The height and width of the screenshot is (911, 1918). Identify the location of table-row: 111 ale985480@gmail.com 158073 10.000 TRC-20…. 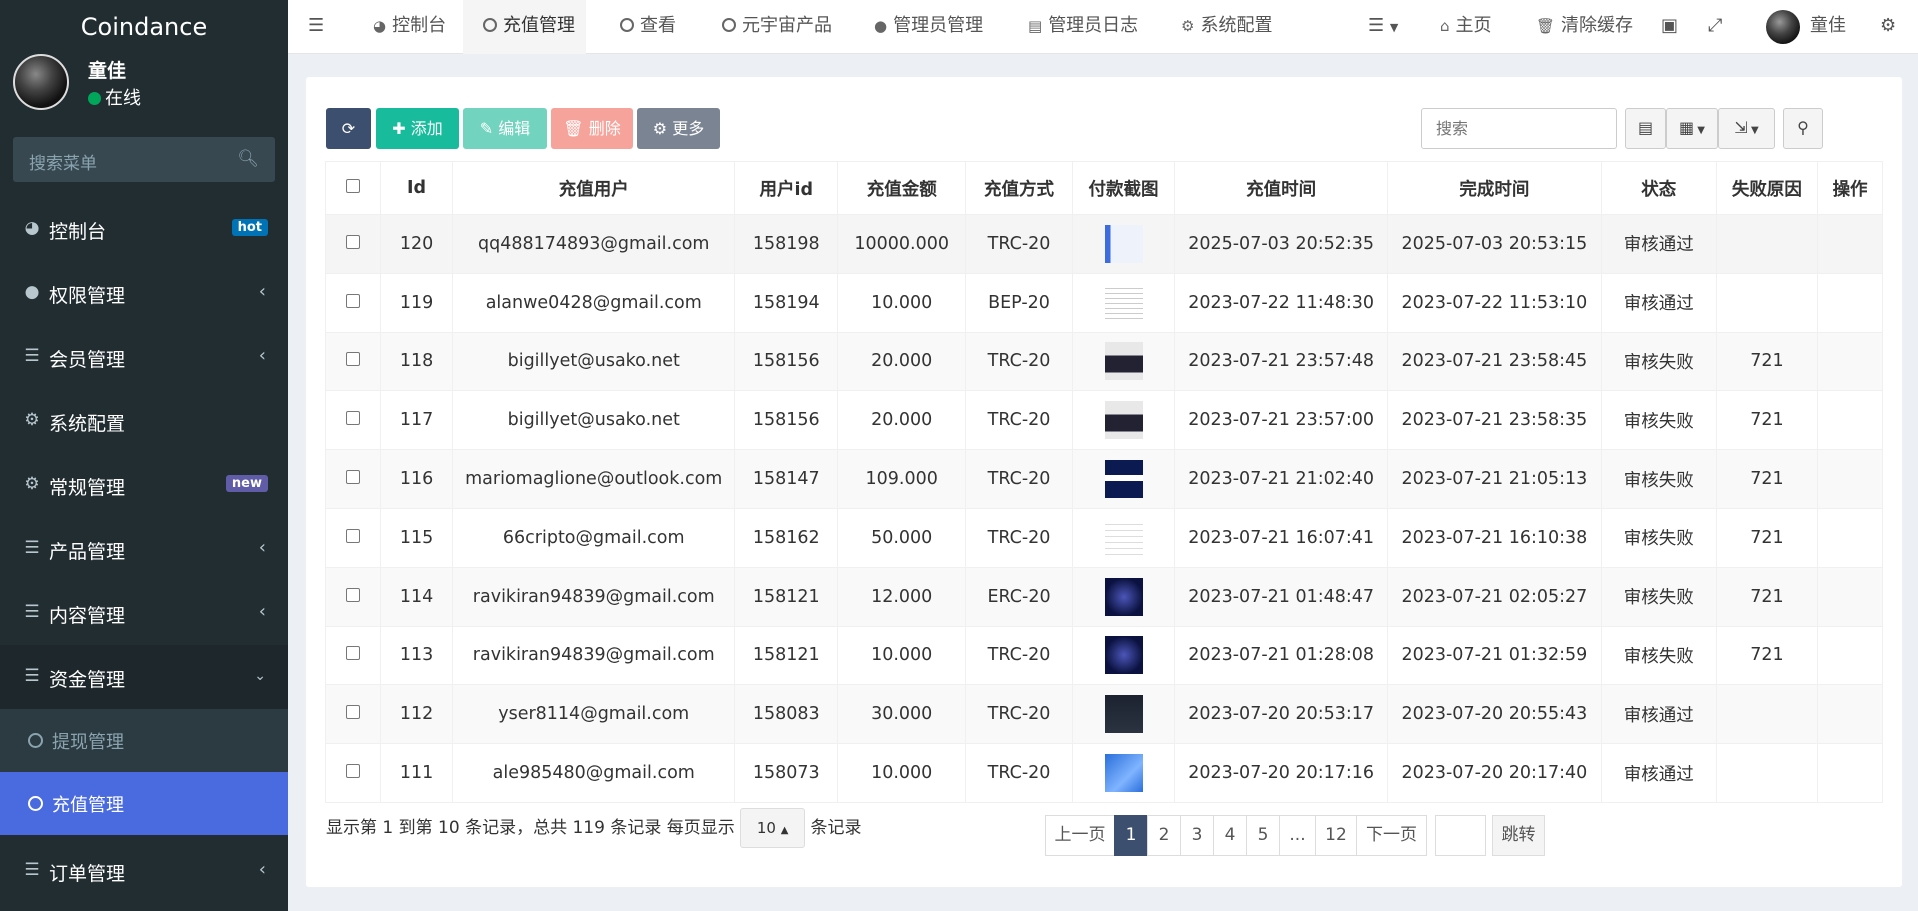
(1104, 773).